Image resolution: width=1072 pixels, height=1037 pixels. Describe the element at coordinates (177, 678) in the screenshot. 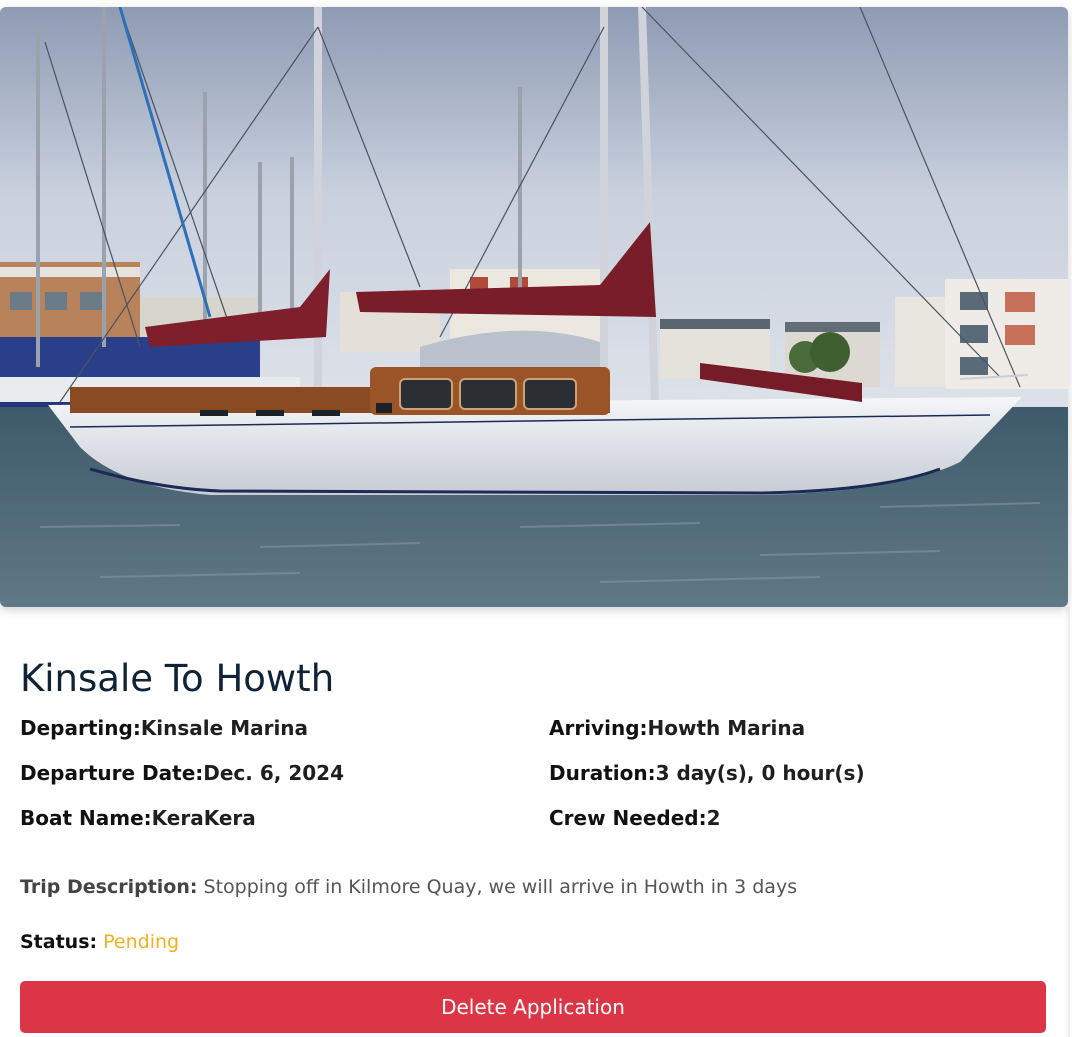

I see `trip-title: Kinsale To Howth` at that location.